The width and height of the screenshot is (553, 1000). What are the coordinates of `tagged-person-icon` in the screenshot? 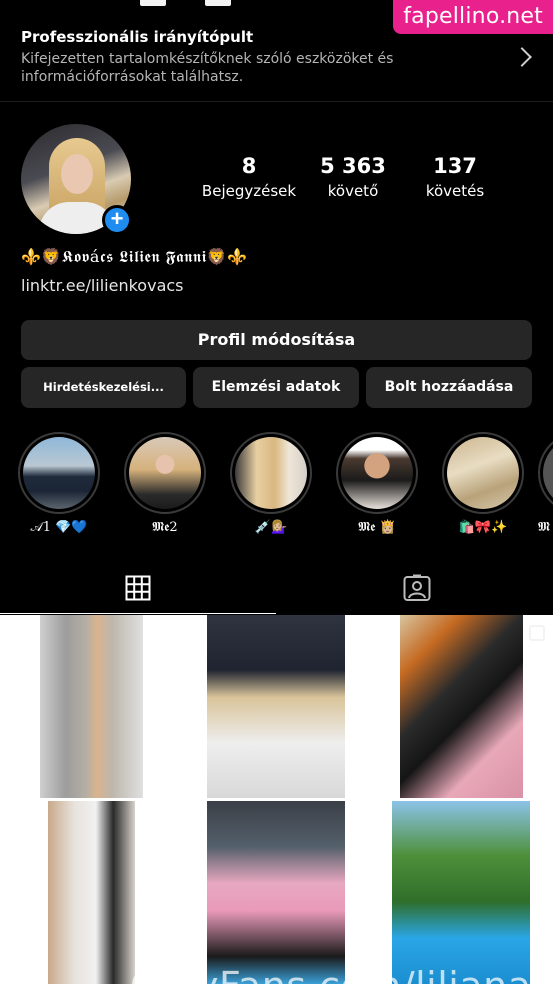 It's located at (417, 587).